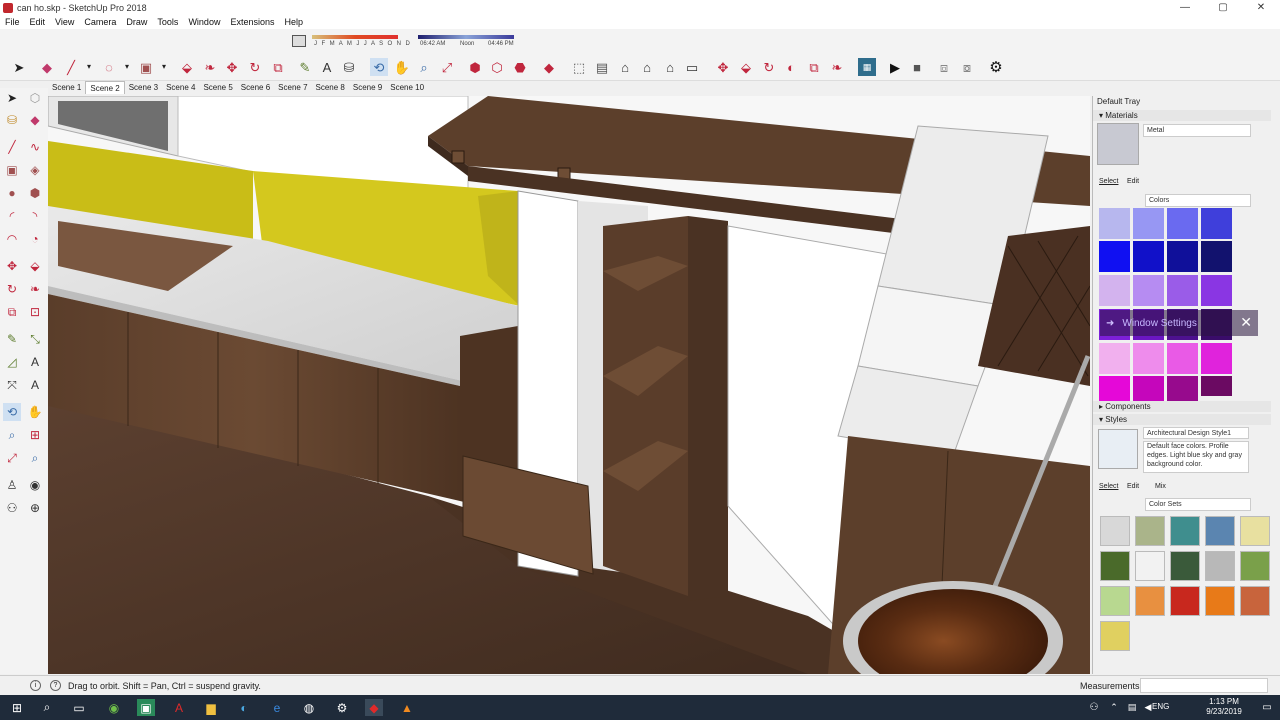  What do you see at coordinates (136, 22) in the screenshot?
I see `menu-draw: Draw` at bounding box center [136, 22].